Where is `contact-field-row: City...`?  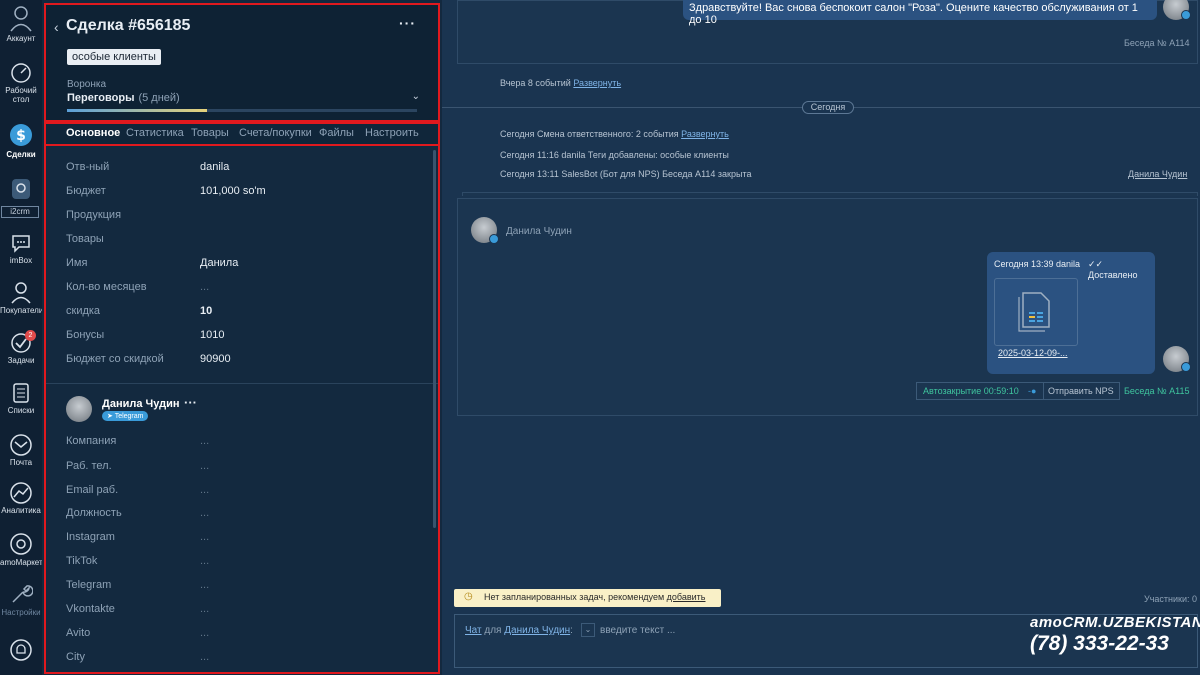 contact-field-row: City... is located at coordinates (246, 659).